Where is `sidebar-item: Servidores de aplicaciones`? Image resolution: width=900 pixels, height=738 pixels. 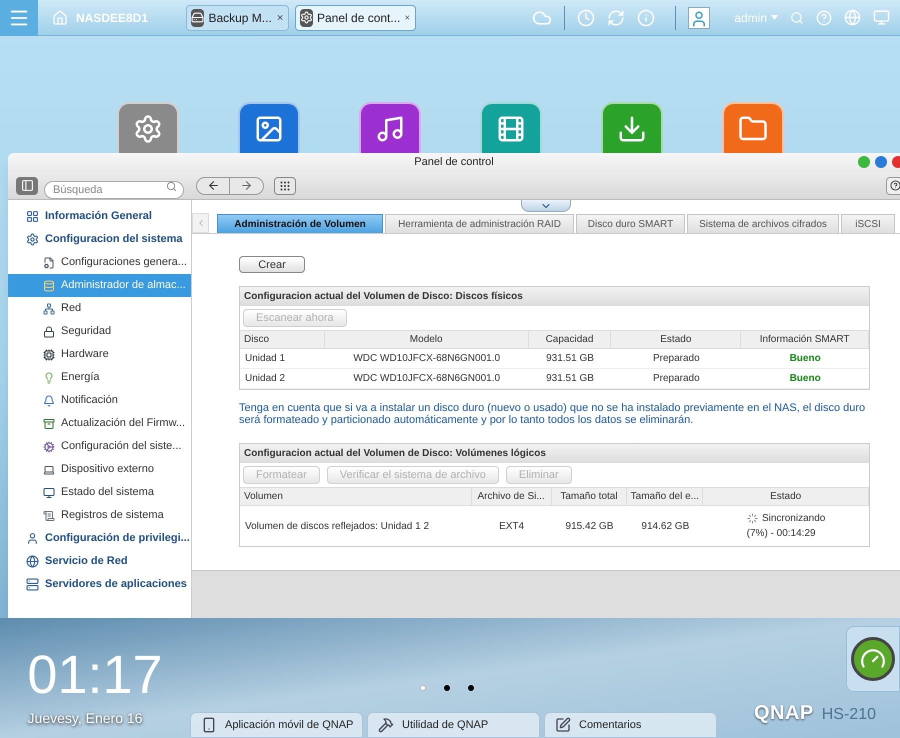 sidebar-item: Servidores de aplicaciones is located at coordinates (99, 584).